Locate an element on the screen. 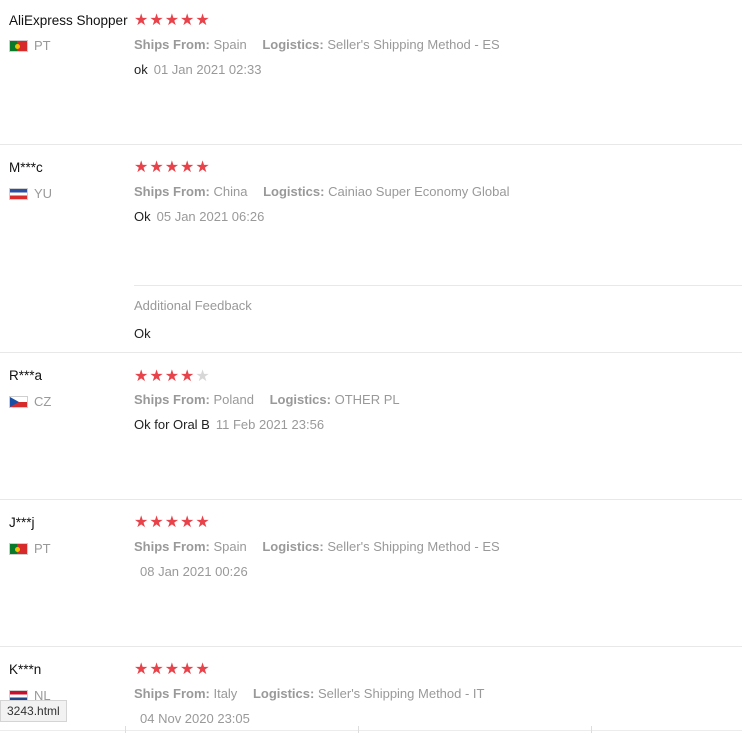 Image resolution: width=742 pixels, height=733 pixels. bottom-divider is located at coordinates (371, 730).